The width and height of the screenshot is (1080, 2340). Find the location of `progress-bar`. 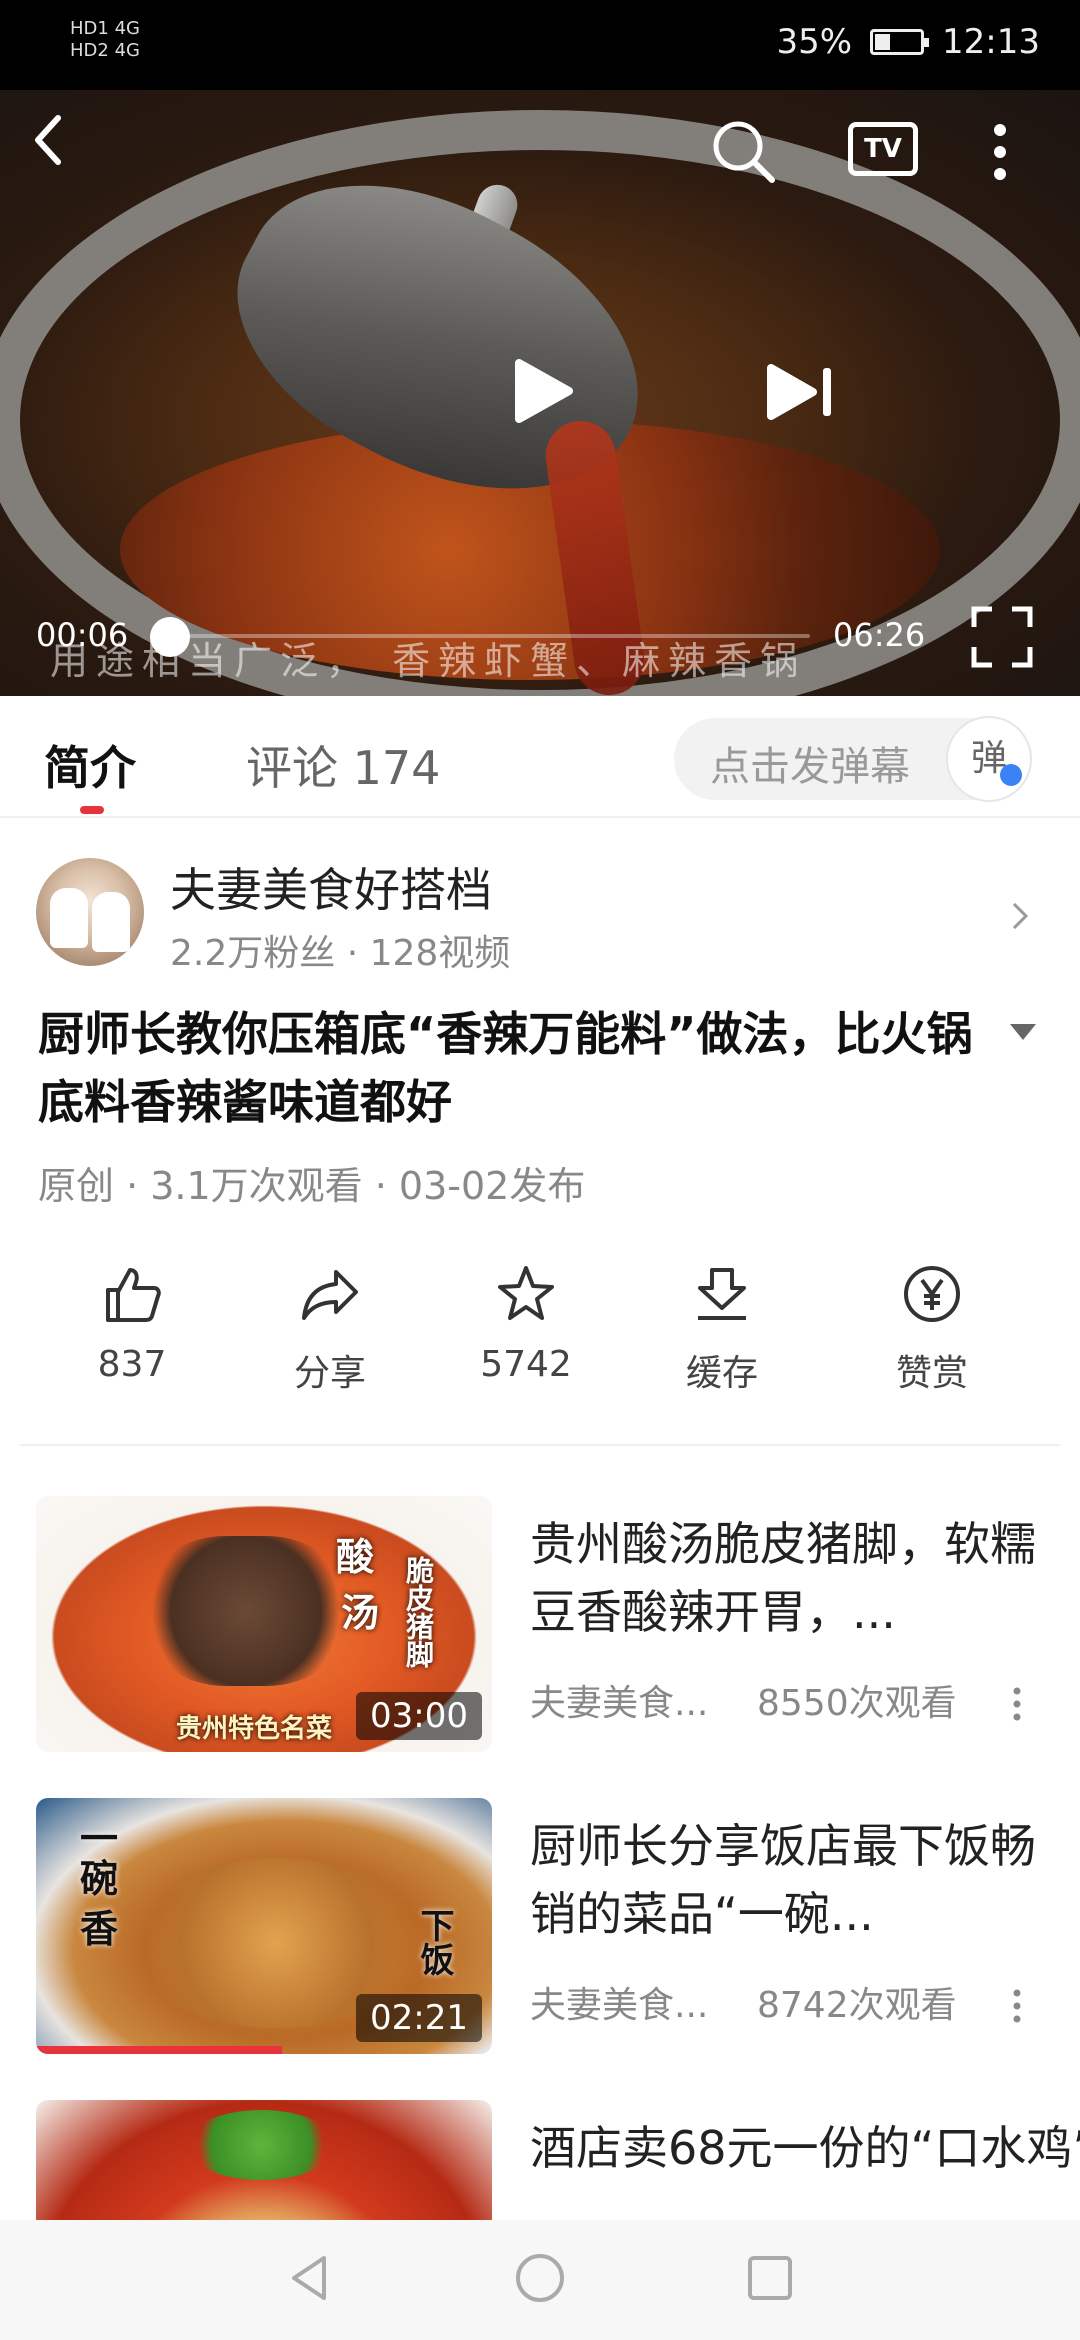

progress-bar is located at coordinates (485, 636).